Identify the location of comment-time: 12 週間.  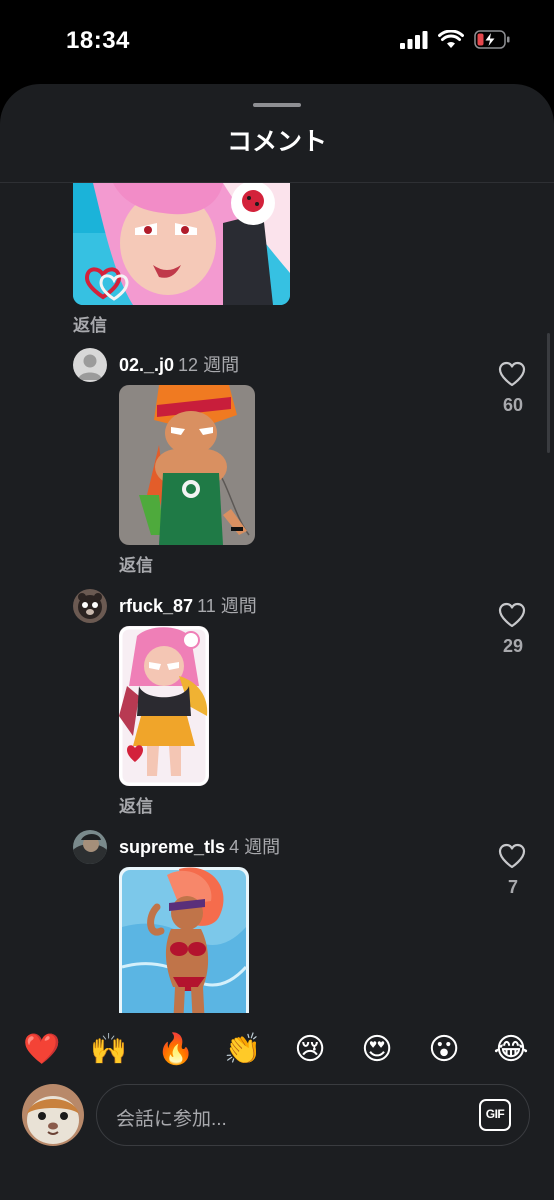
(209, 365).